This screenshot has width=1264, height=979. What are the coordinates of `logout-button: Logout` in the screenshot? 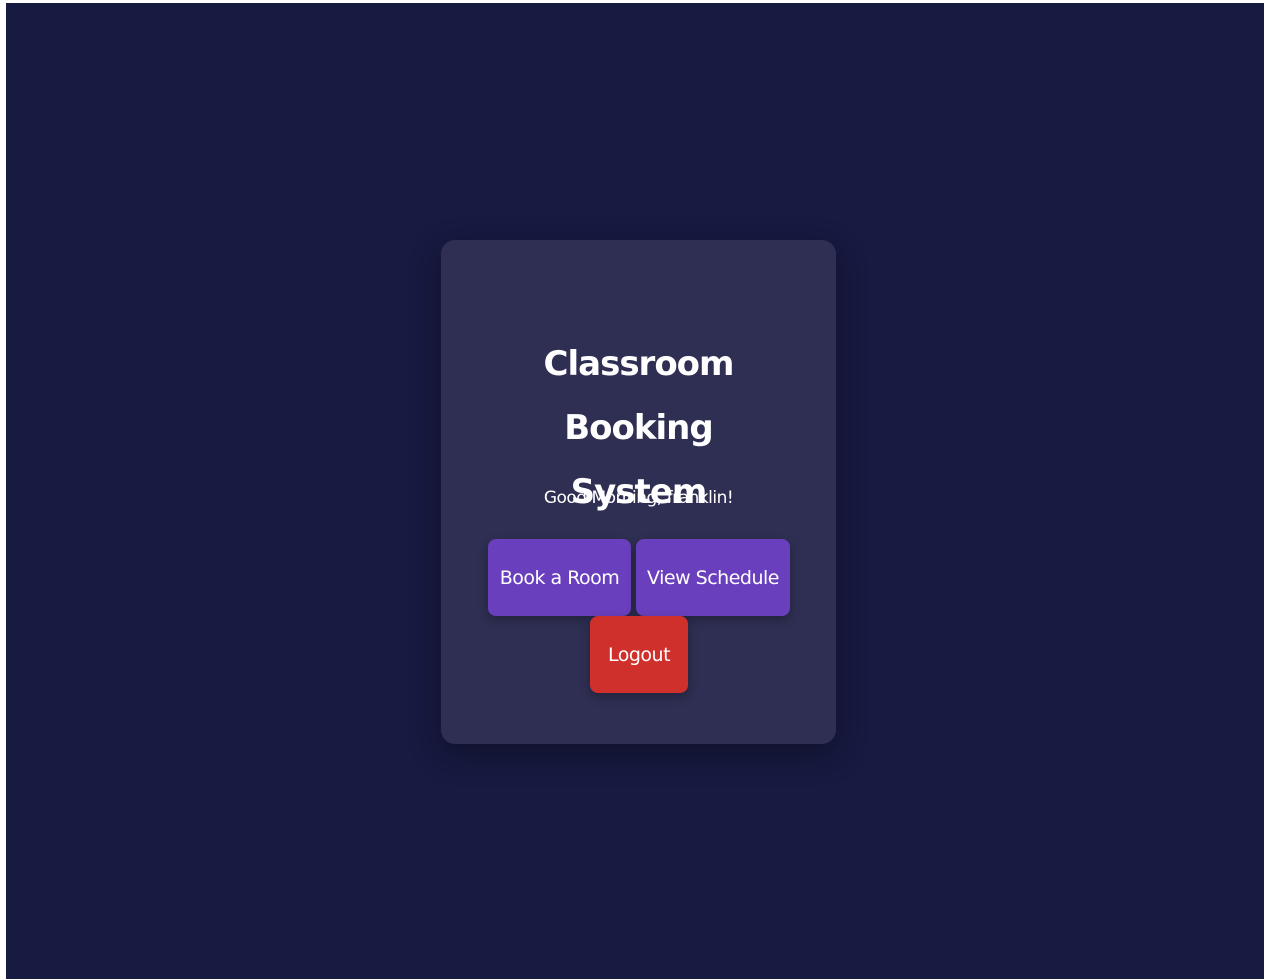 It's located at (639, 654).